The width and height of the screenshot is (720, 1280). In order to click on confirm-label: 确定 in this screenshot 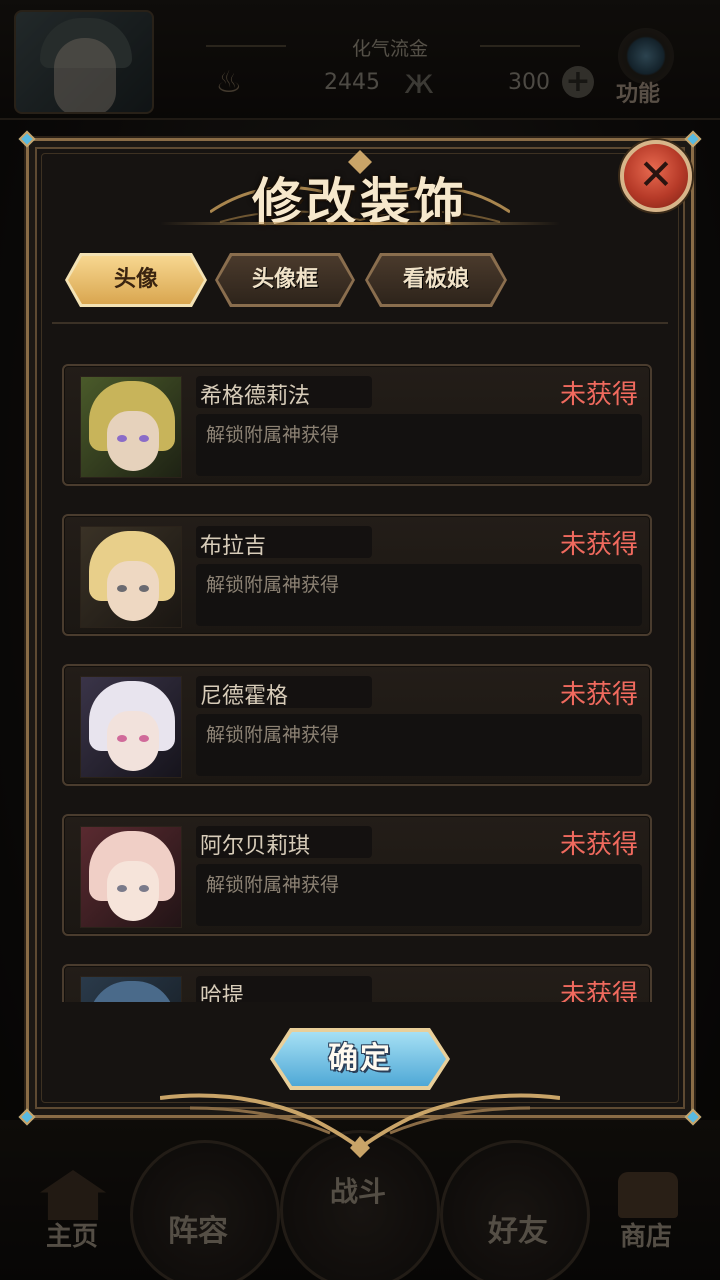, I will do `click(360, 1058)`.